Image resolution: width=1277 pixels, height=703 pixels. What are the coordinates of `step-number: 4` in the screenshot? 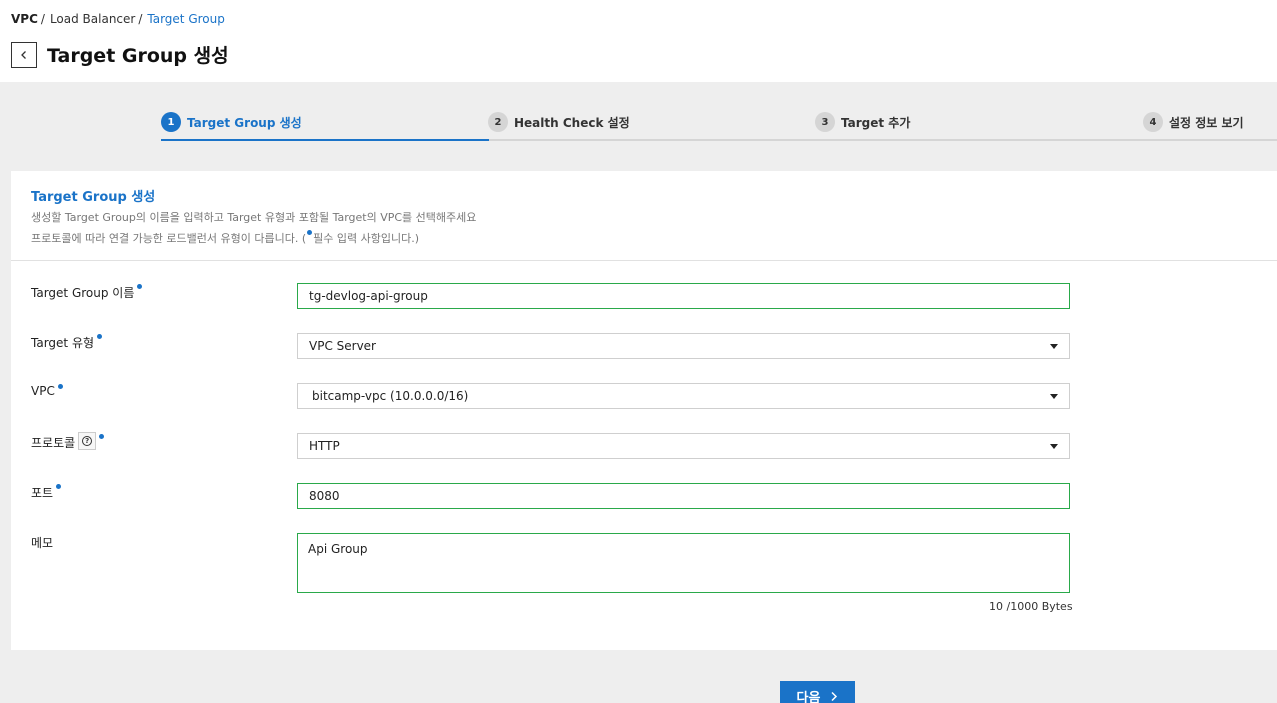 It's located at (1153, 122).